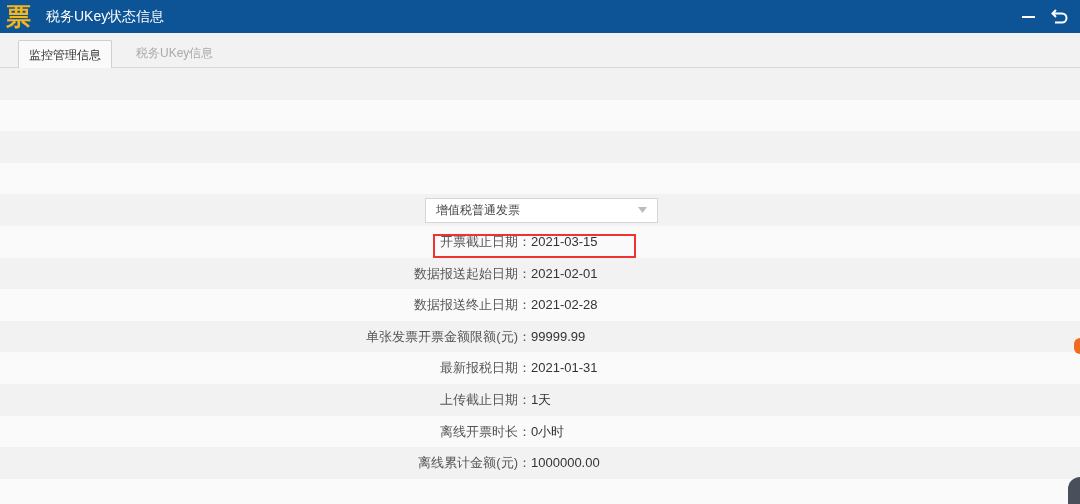  Describe the element at coordinates (1059, 16) in the screenshot. I see `return-arrow-icon` at that location.